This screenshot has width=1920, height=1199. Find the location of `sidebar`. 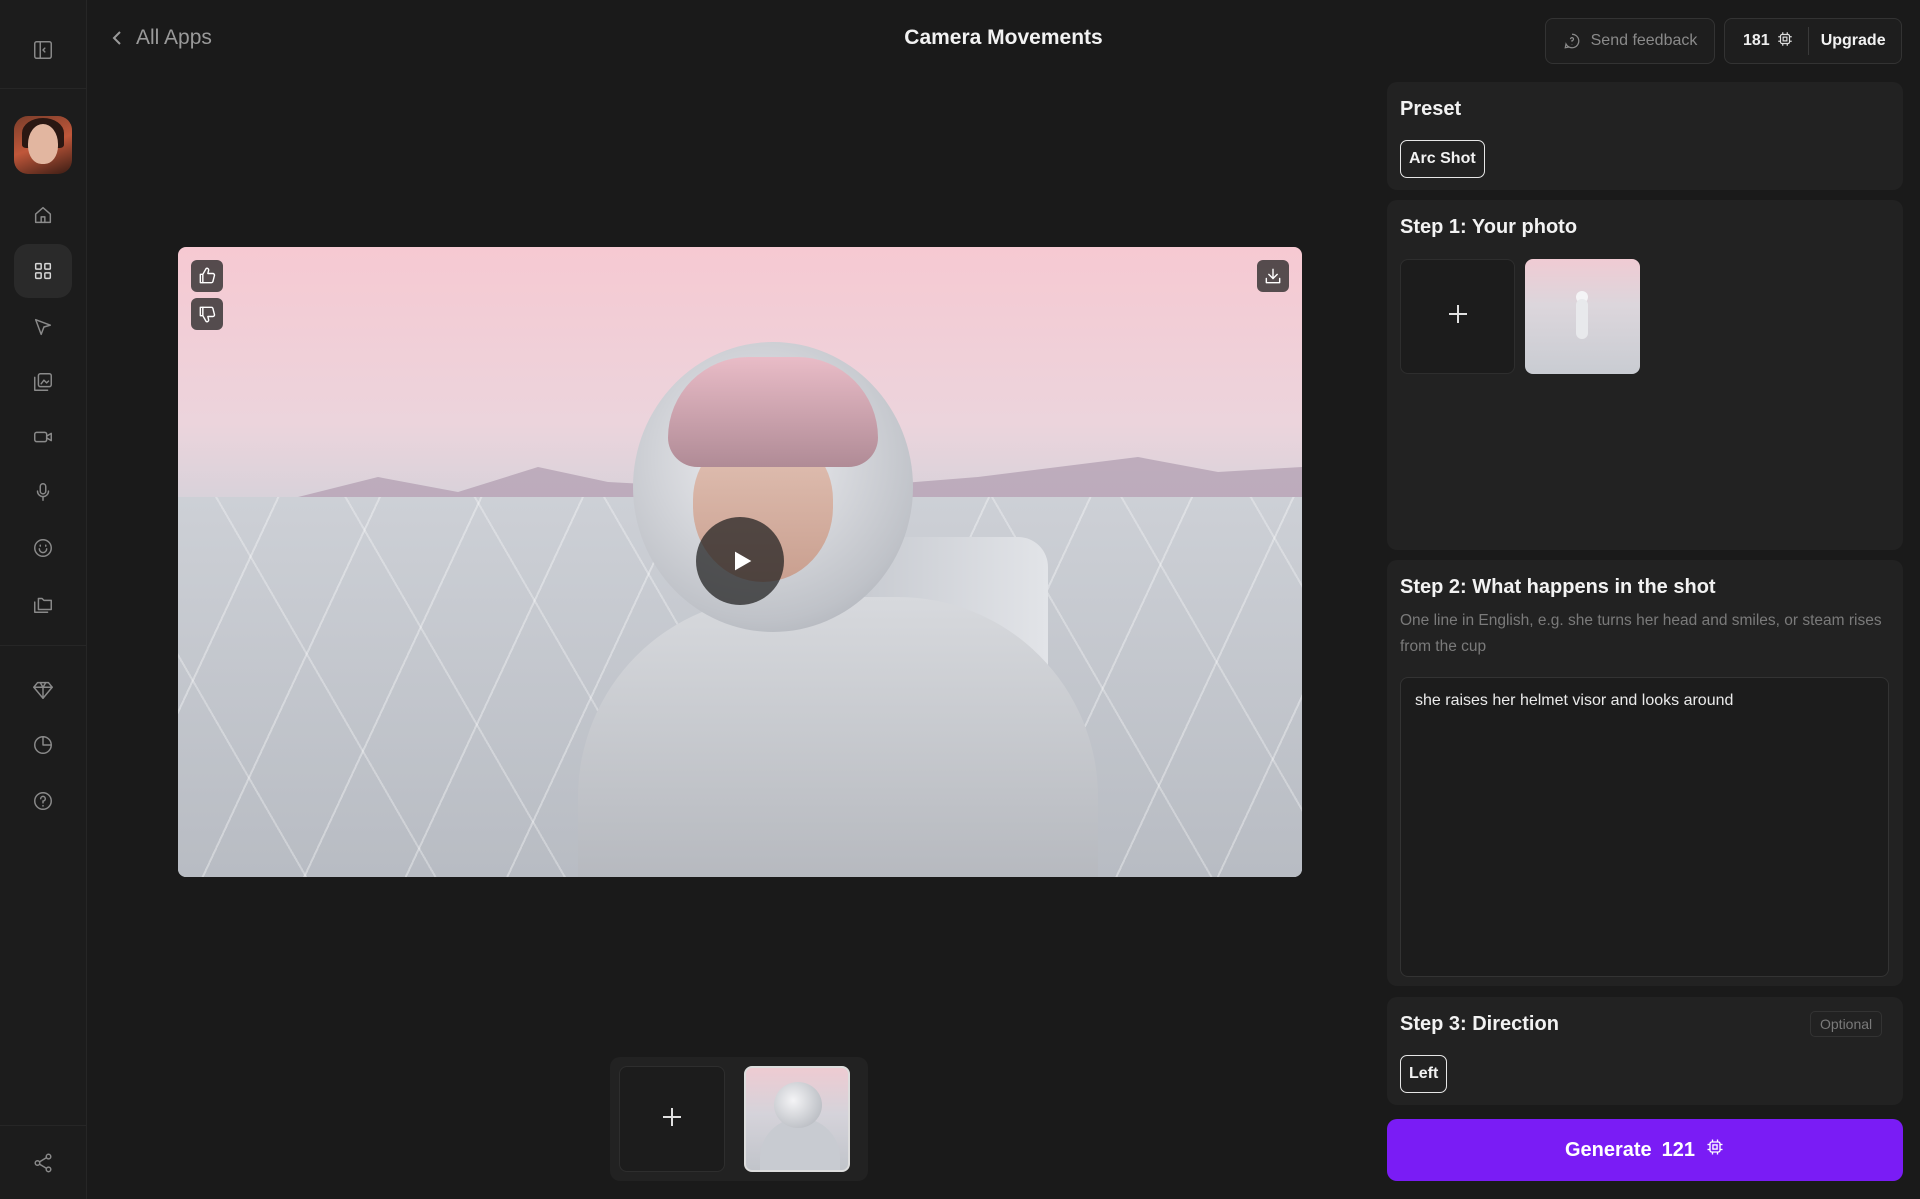

sidebar is located at coordinates (43, 599).